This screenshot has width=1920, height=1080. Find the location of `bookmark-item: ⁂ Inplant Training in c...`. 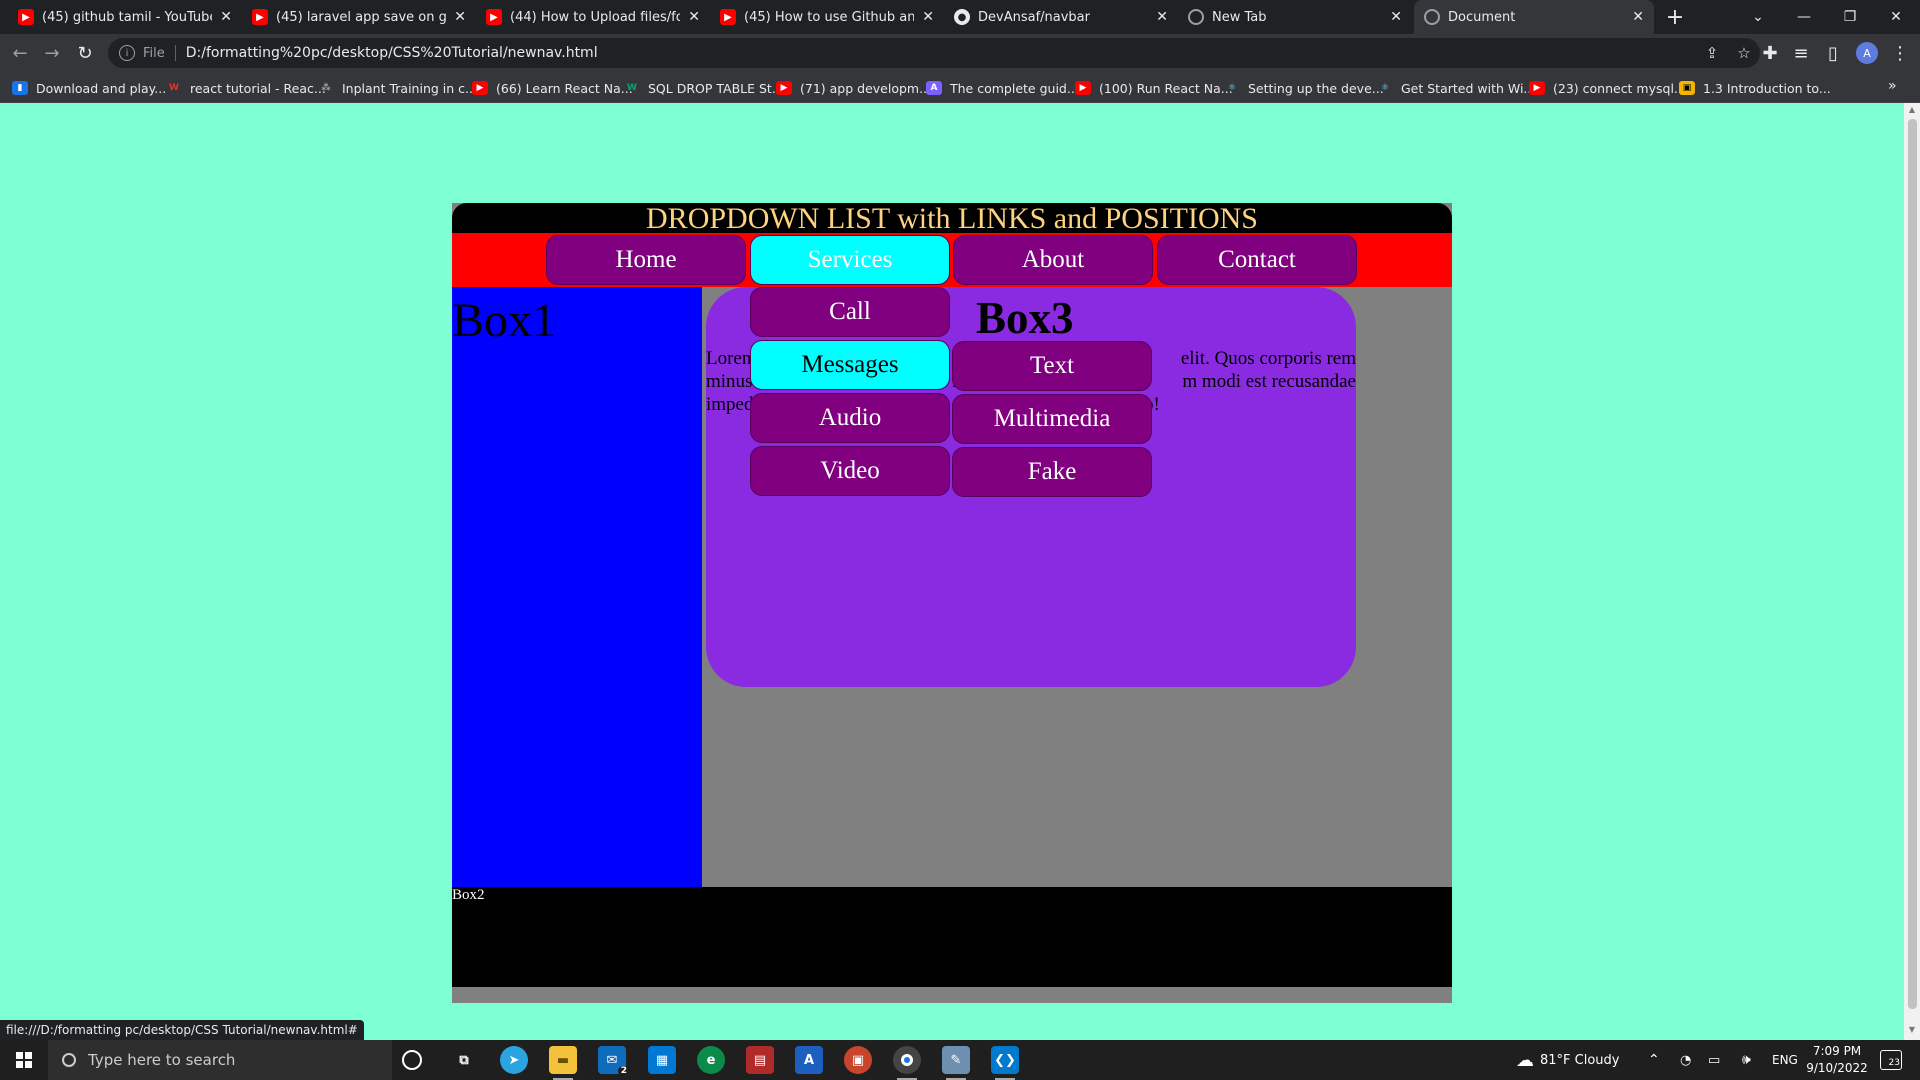

bookmark-item: ⁂ Inplant Training in c... is located at coordinates (397, 88).